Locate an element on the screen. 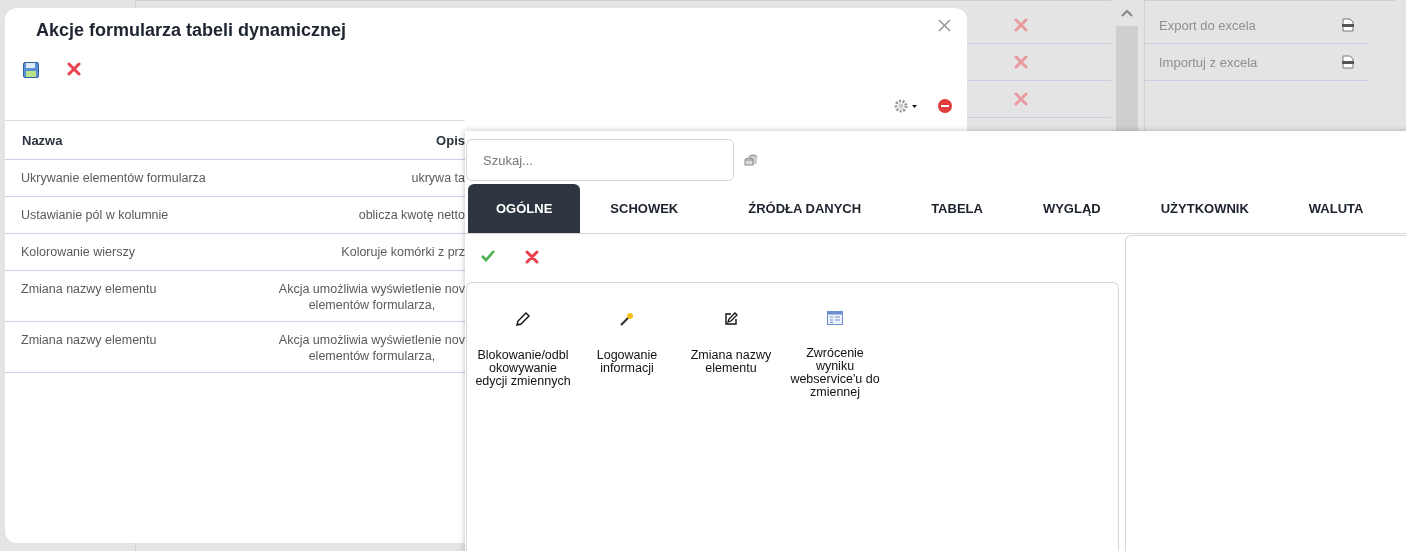  table-cell-text: ukrywa ta is located at coordinates (438, 178).